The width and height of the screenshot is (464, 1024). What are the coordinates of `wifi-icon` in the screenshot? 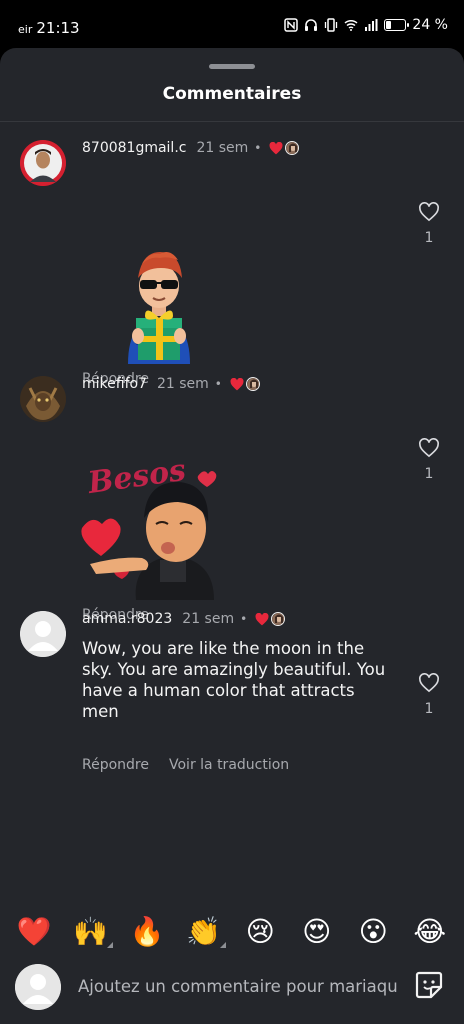 It's located at (351, 25).